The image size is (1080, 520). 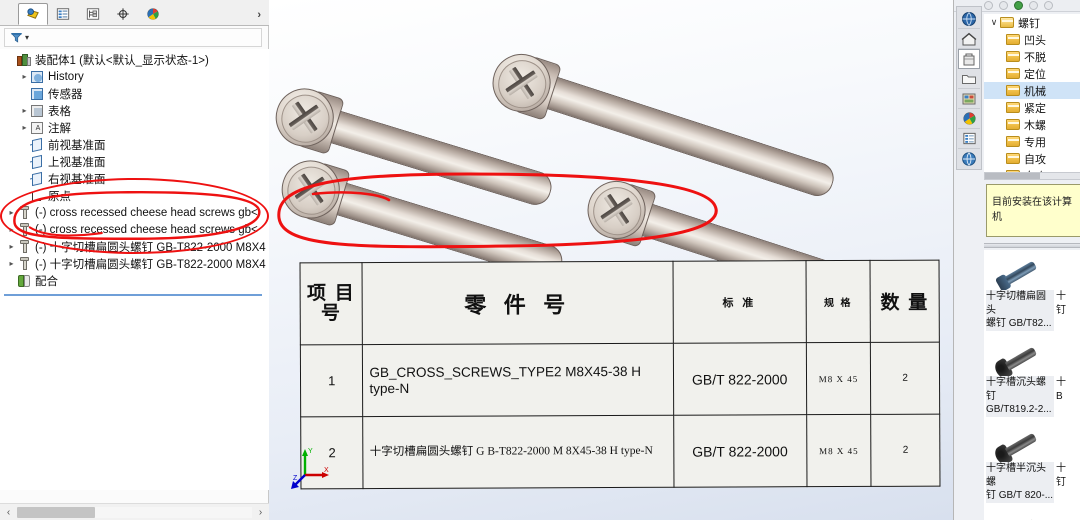 I want to click on tree-item-top-plane: 上视基准面, so click(x=134, y=161).